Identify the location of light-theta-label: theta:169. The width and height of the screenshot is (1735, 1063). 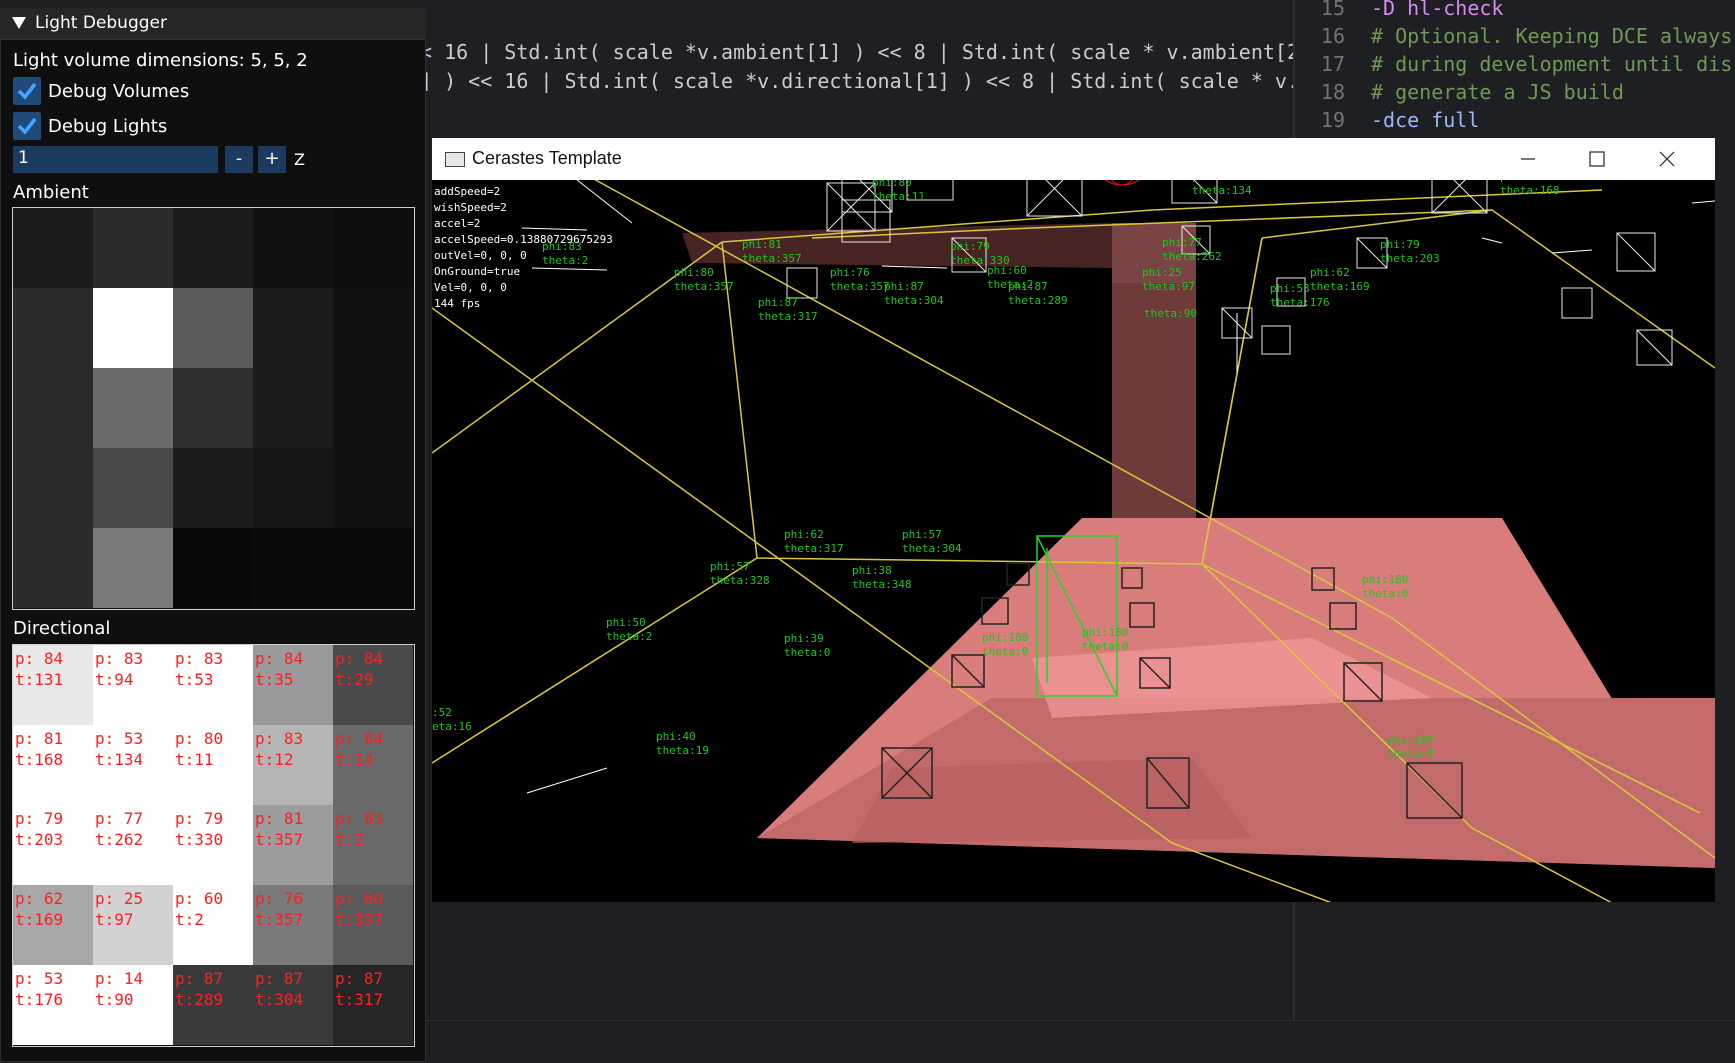
(1340, 286).